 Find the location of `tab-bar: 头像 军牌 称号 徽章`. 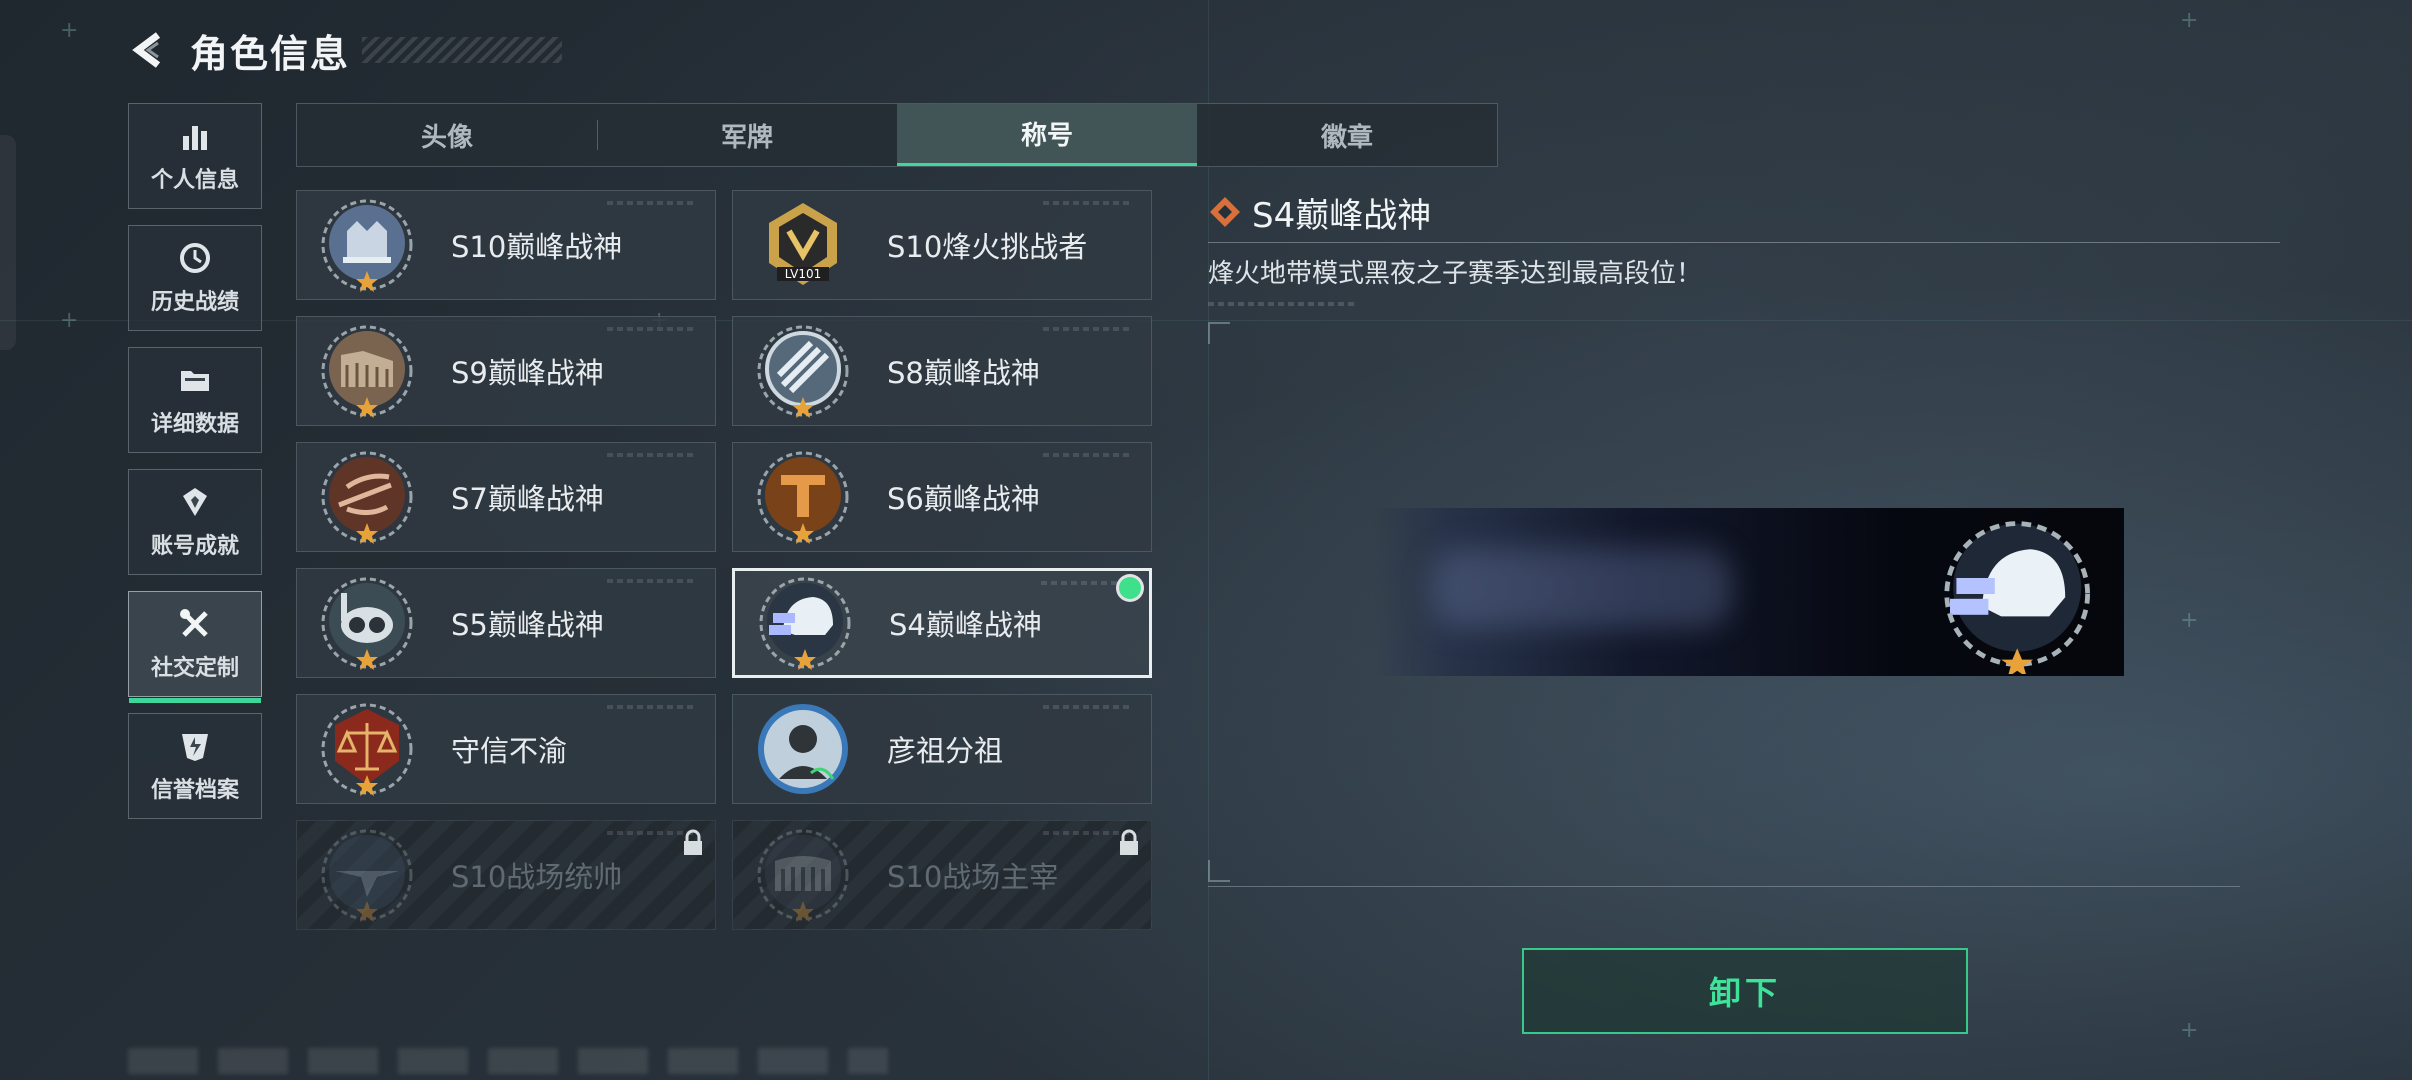

tab-bar: 头像 军牌 称号 徽章 is located at coordinates (897, 135).